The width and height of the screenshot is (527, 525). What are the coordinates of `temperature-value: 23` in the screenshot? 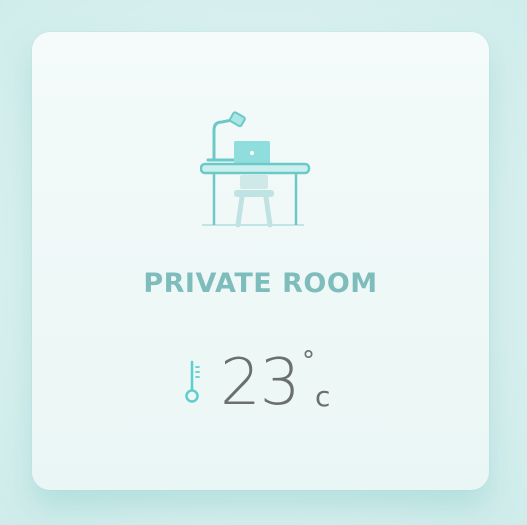 It's located at (260, 383).